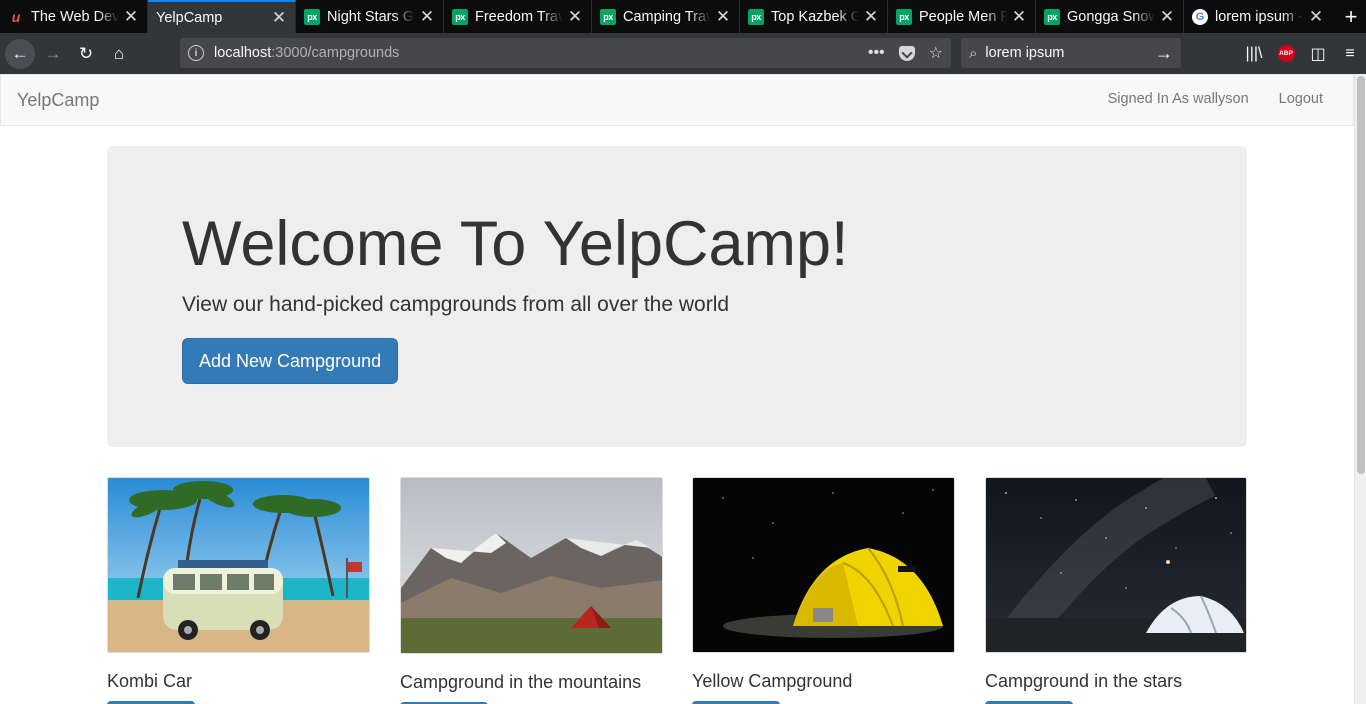 The height and width of the screenshot is (704, 1366). I want to click on tab-freedom-travel: px Freedom Travel ✕, so click(518, 16).